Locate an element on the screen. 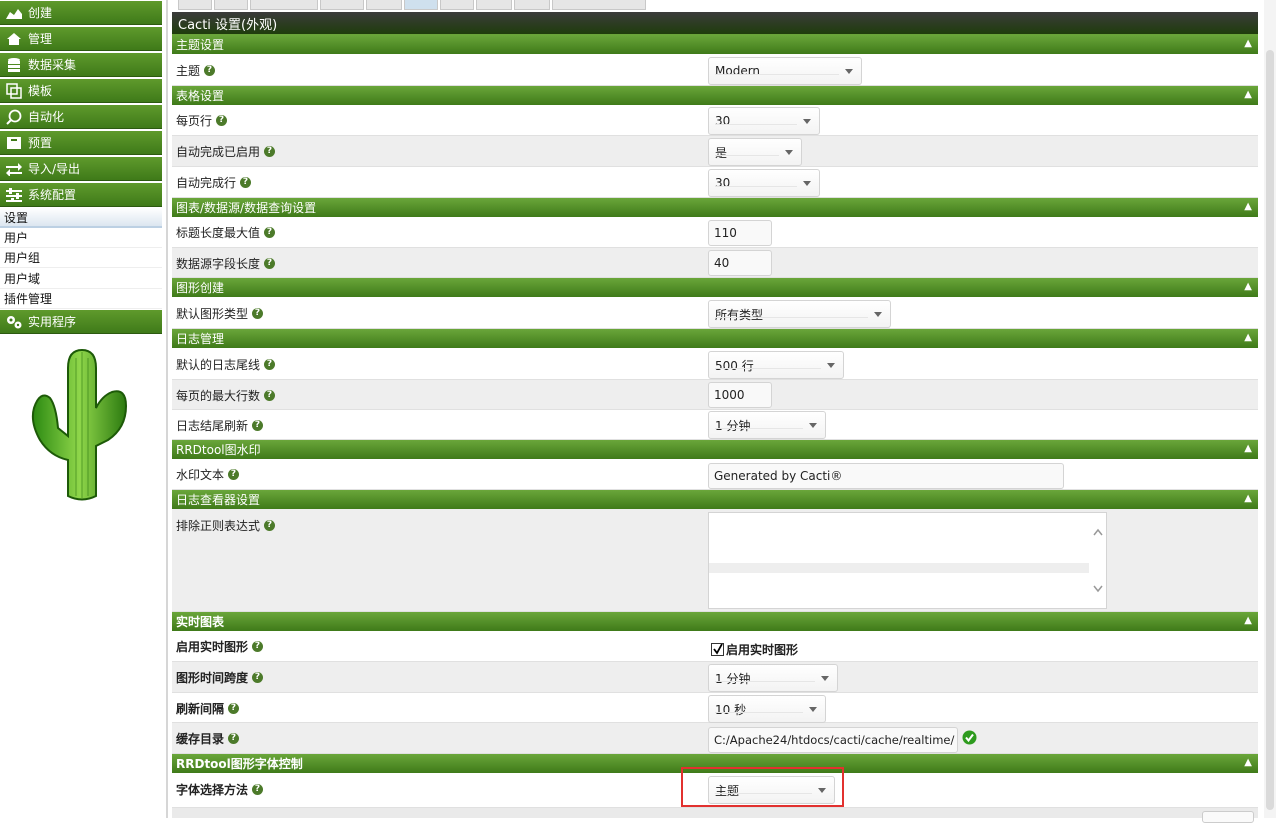 Image resolution: width=1276 pixels, height=823 pixels. section-title: 实时图表 is located at coordinates (200, 622).